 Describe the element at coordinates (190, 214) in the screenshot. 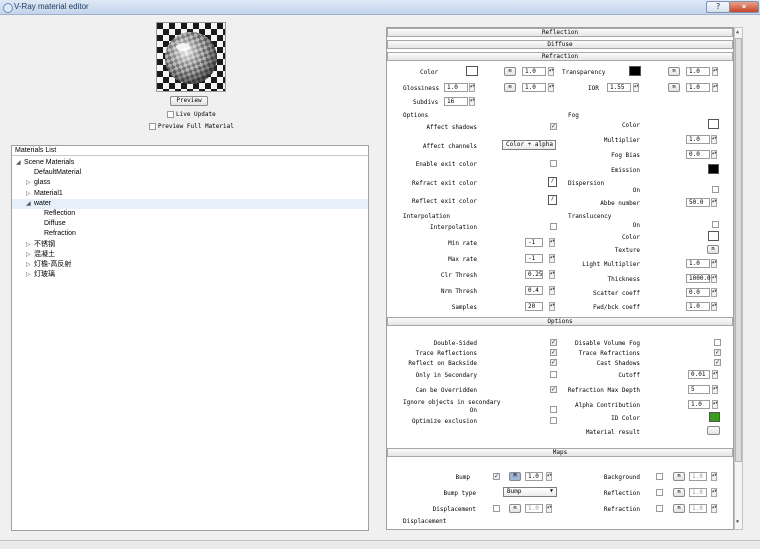

I see `tree-item: Reflection` at that location.